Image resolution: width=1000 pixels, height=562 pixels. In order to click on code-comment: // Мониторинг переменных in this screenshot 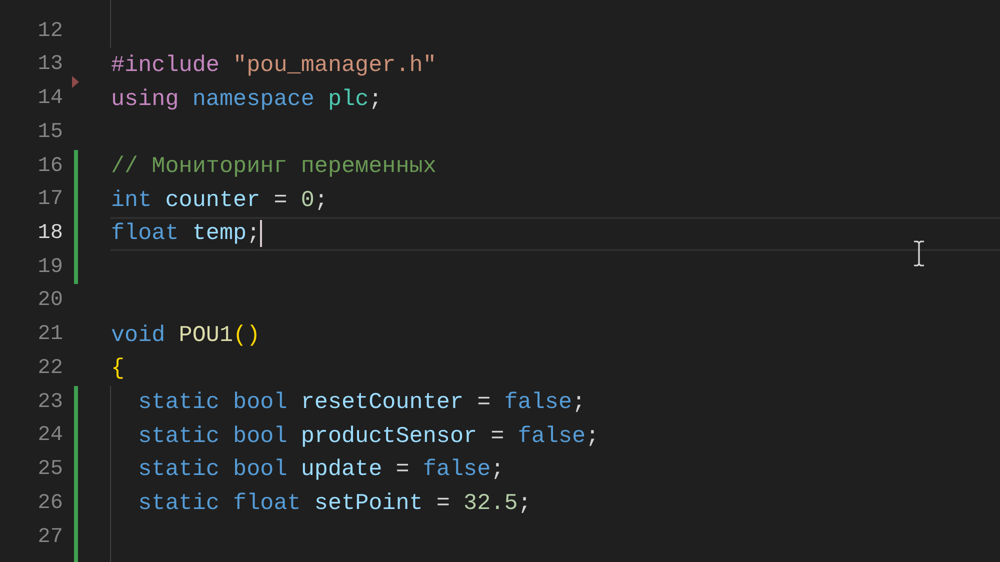, I will do `click(273, 166)`.